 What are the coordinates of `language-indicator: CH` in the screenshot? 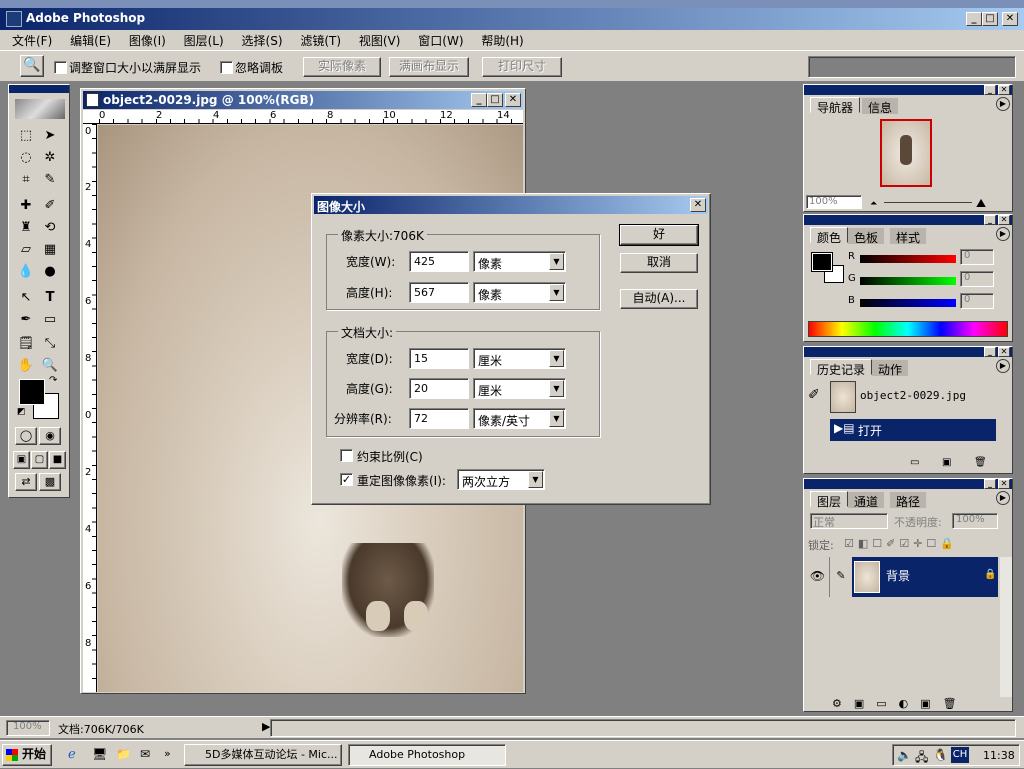 It's located at (960, 755).